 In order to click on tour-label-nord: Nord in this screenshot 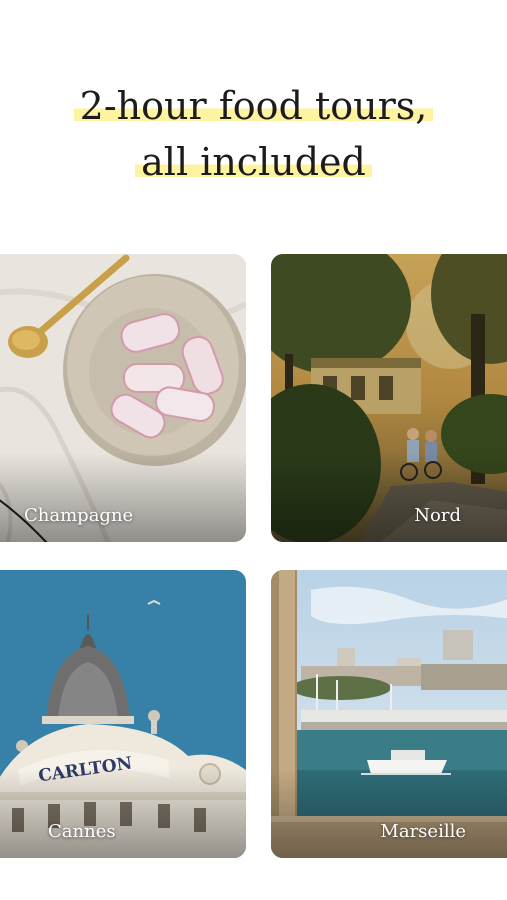, I will do `click(437, 515)`.